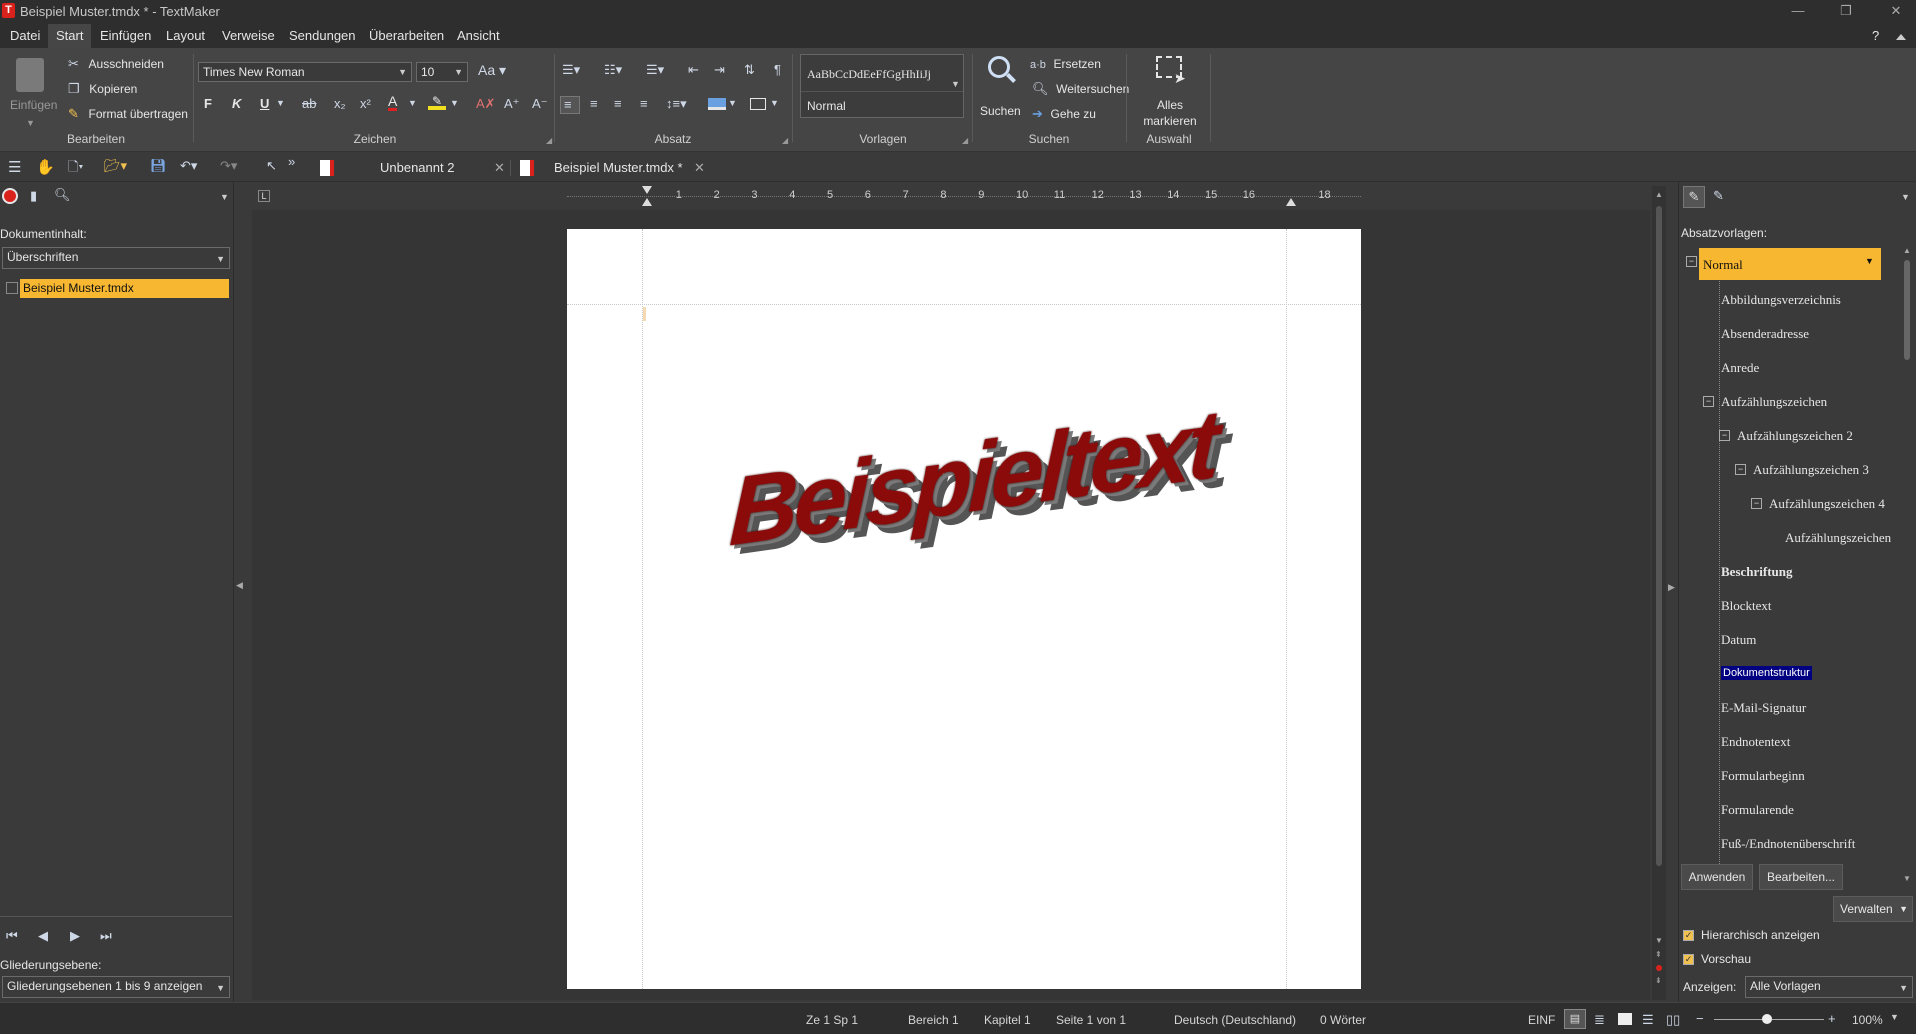 Image resolution: width=1916 pixels, height=1034 pixels. What do you see at coordinates (102, 89) in the screenshot?
I see `copy-button: ❐ Kopieren` at bounding box center [102, 89].